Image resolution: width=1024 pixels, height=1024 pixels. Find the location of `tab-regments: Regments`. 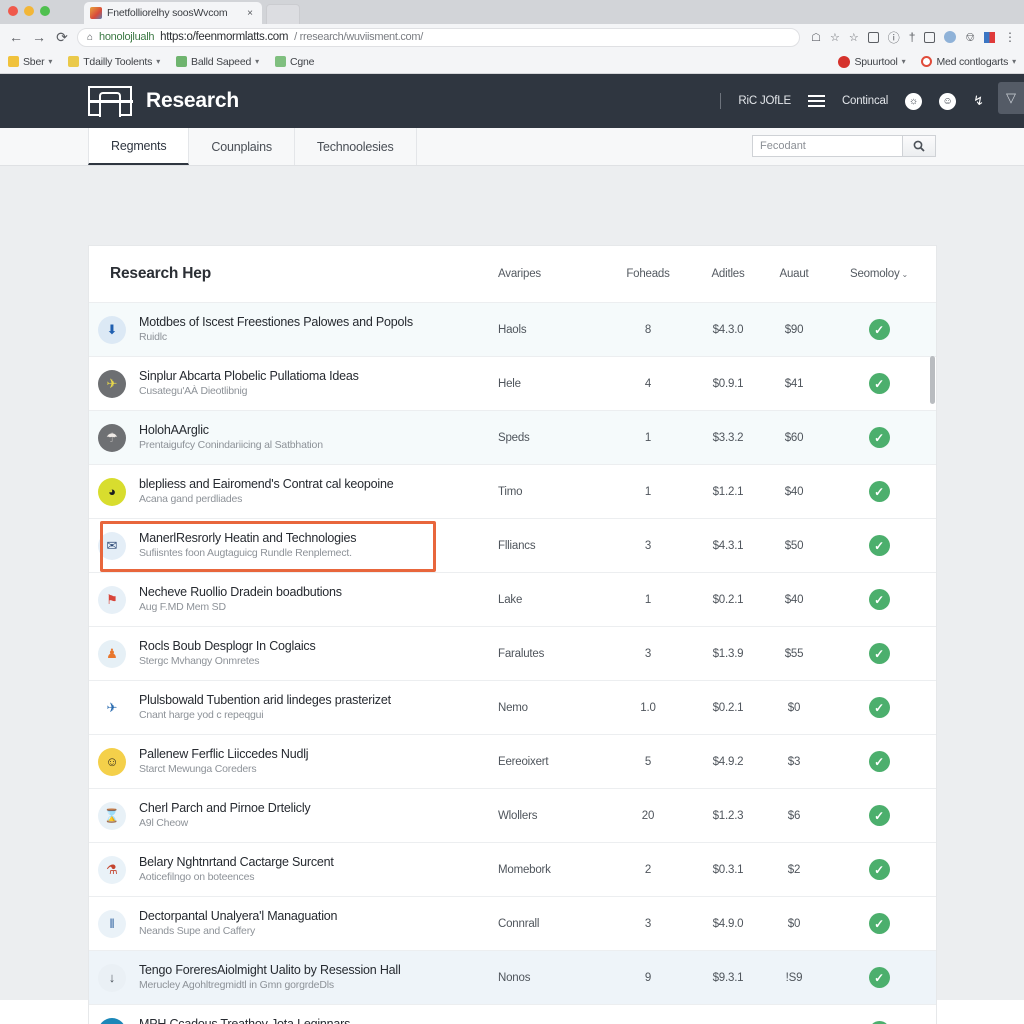

tab-regments: Regments is located at coordinates (139, 146).